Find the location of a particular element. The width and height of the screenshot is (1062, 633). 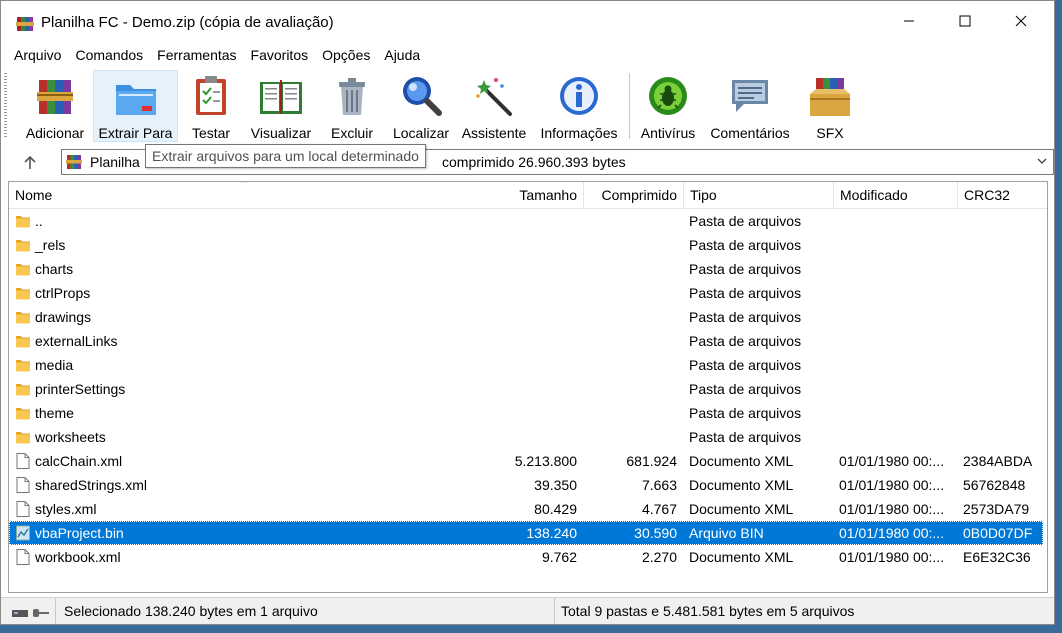

test-label: Testar is located at coordinates (211, 133).